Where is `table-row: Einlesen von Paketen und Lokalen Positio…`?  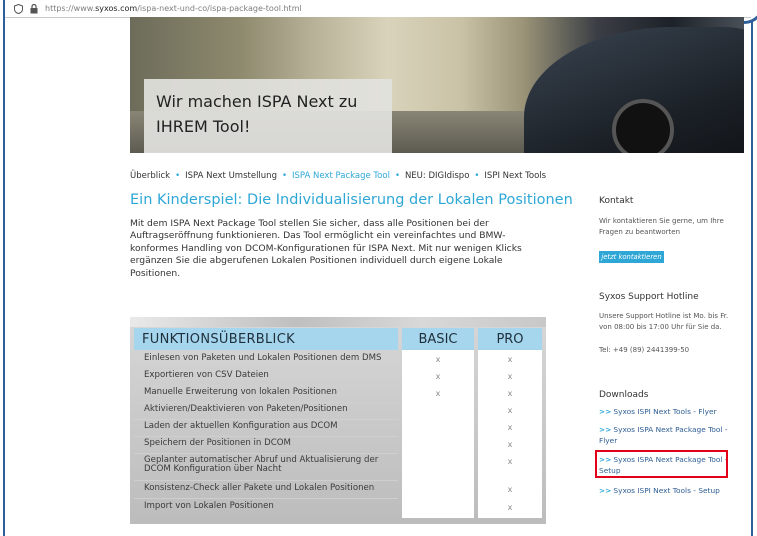
table-row: Einlesen von Paketen und Lokalen Positio… is located at coordinates (338, 360).